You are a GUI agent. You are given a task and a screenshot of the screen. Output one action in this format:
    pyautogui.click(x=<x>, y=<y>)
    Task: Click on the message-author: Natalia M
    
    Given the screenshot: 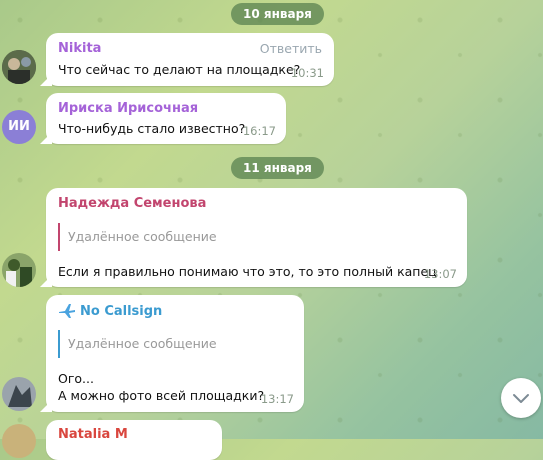 What is the action you would take?
    pyautogui.click(x=93, y=434)
    